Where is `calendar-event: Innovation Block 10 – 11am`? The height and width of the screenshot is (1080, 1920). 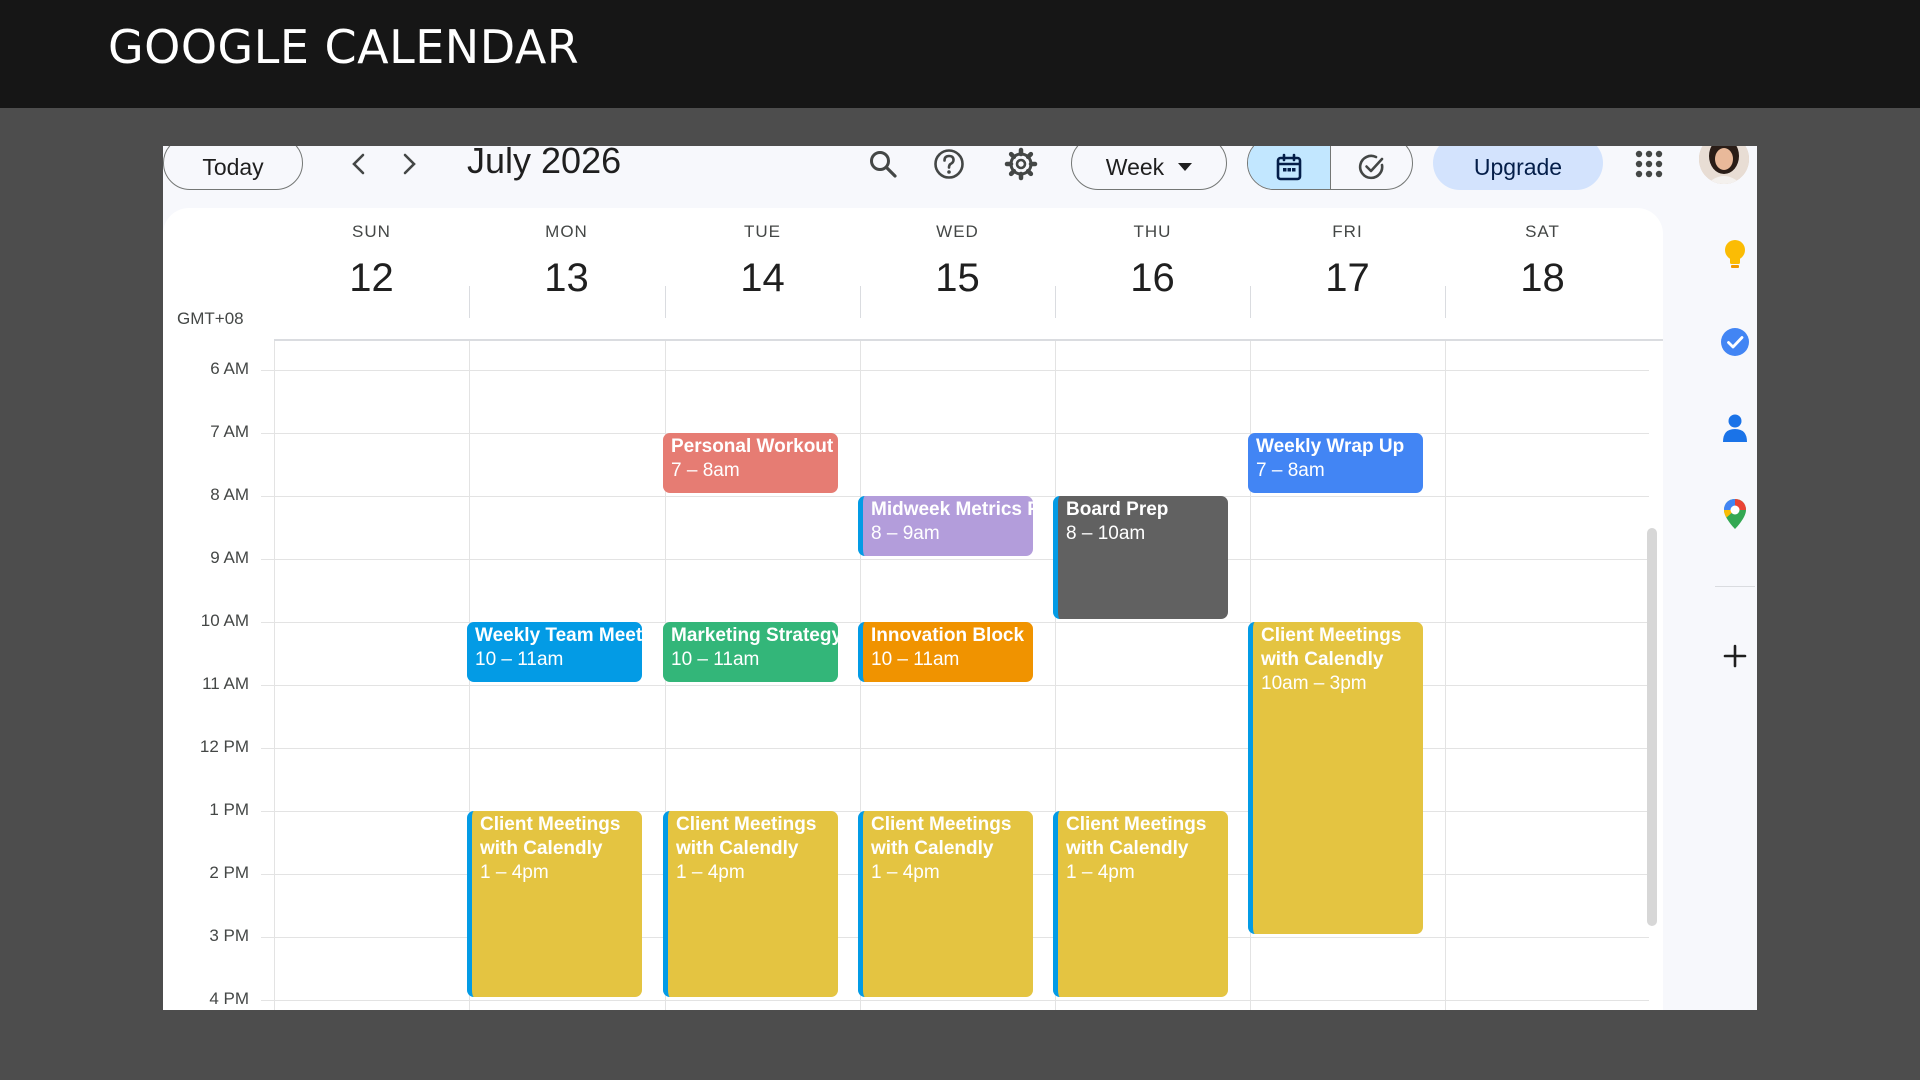
calendar-event: Innovation Block 10 – 11am is located at coordinates (945, 652).